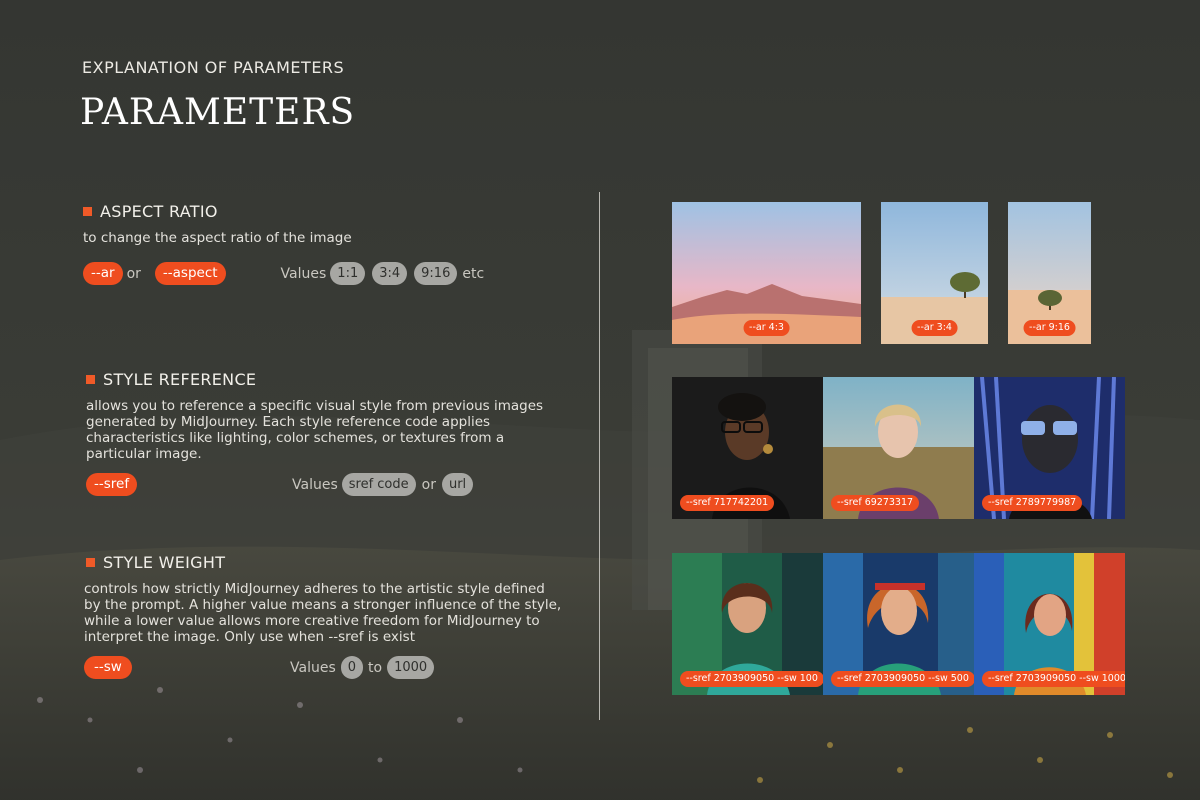  What do you see at coordinates (898, 448) in the screenshot?
I see `sref-example-2: --sref 69273317` at bounding box center [898, 448].